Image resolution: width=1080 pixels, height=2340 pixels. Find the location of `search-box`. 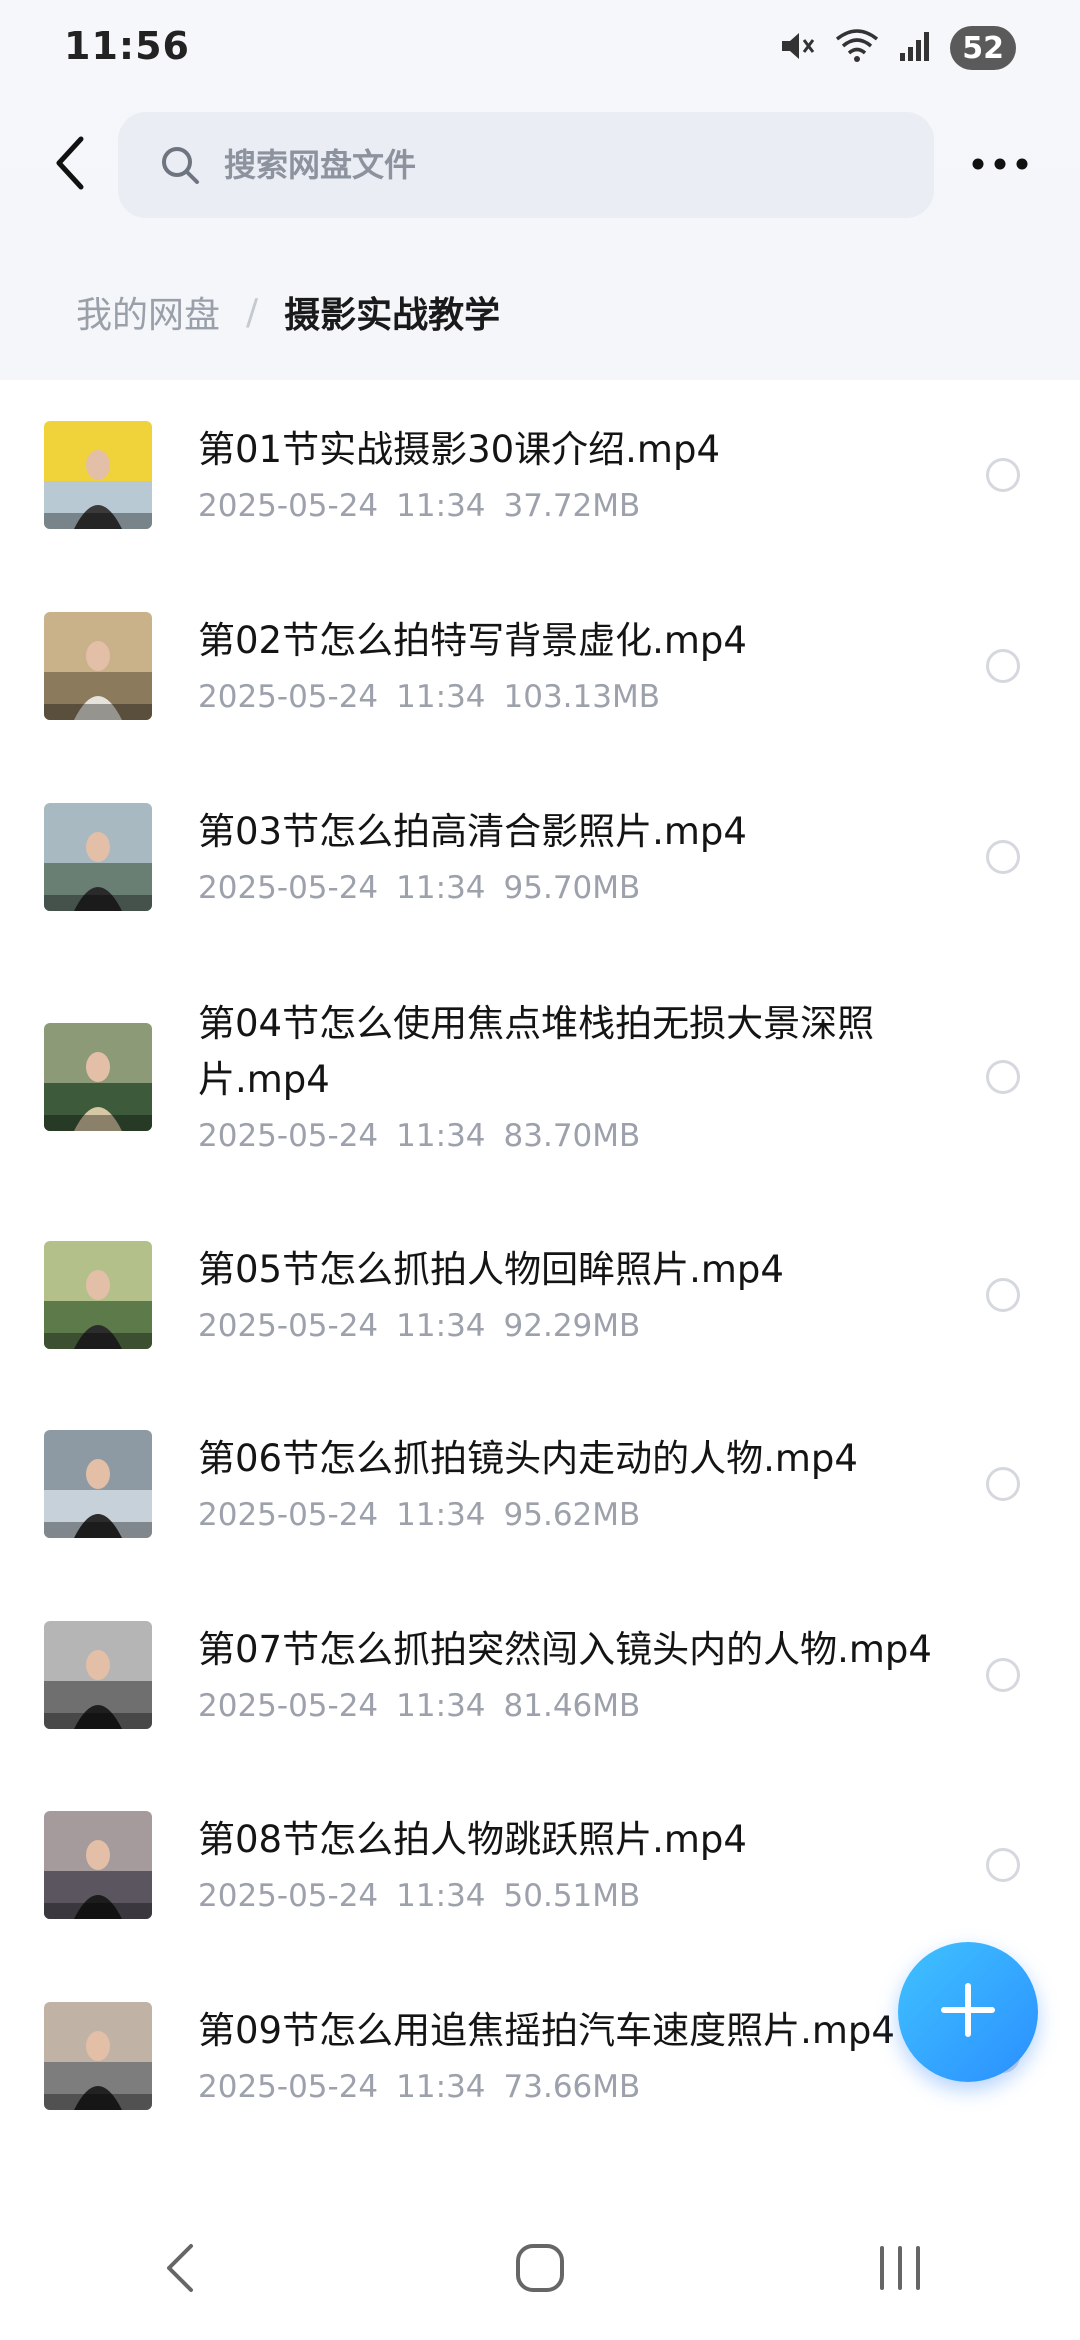

search-box is located at coordinates (526, 165).